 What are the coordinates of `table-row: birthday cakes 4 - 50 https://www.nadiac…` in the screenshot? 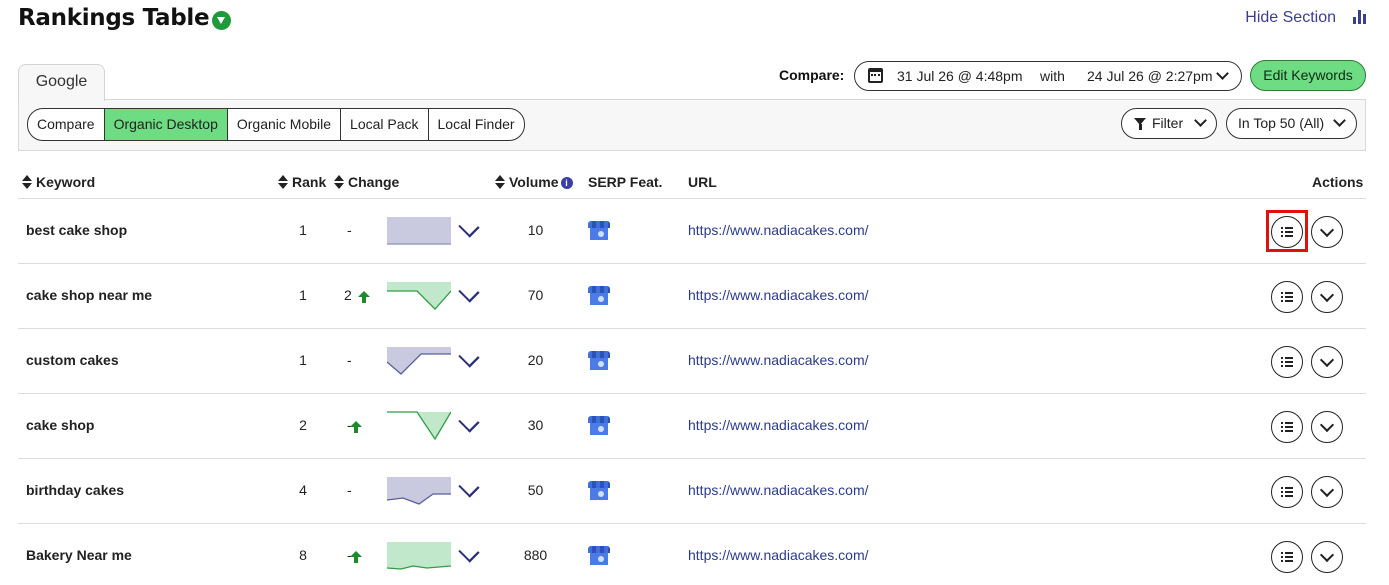 It's located at (692, 491).